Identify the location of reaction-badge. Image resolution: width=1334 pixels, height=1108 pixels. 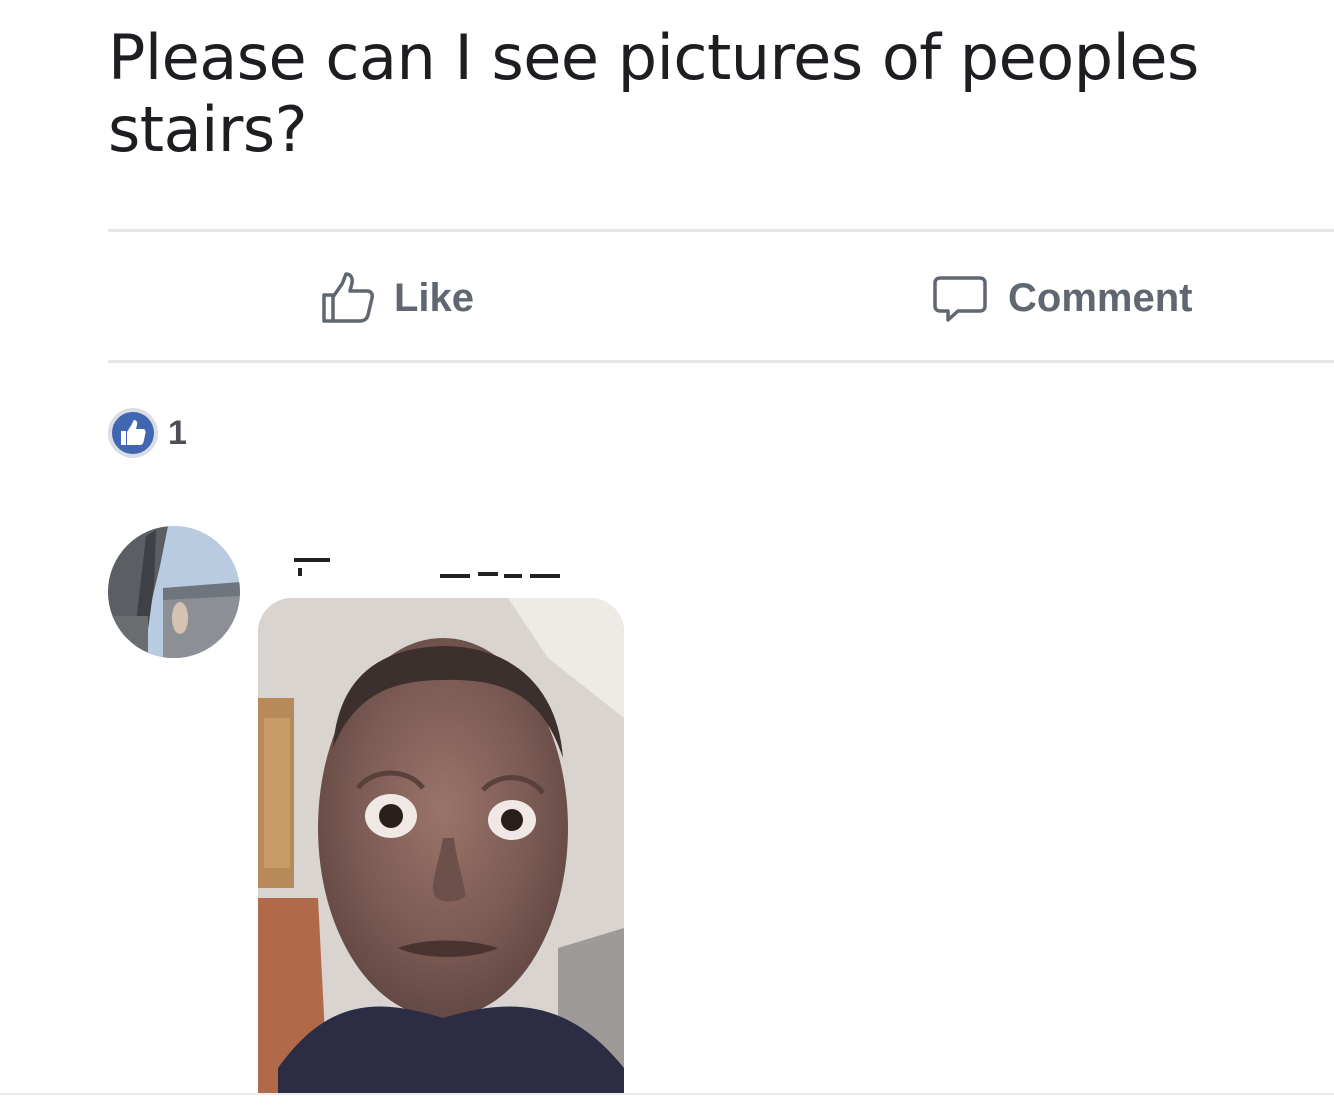
(133, 433).